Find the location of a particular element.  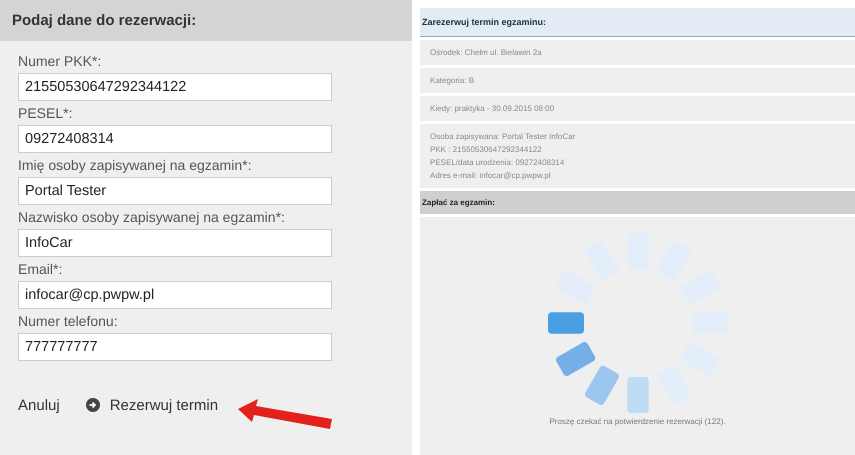

input-field: infocar@cp.pwpw.pl is located at coordinates (175, 295).